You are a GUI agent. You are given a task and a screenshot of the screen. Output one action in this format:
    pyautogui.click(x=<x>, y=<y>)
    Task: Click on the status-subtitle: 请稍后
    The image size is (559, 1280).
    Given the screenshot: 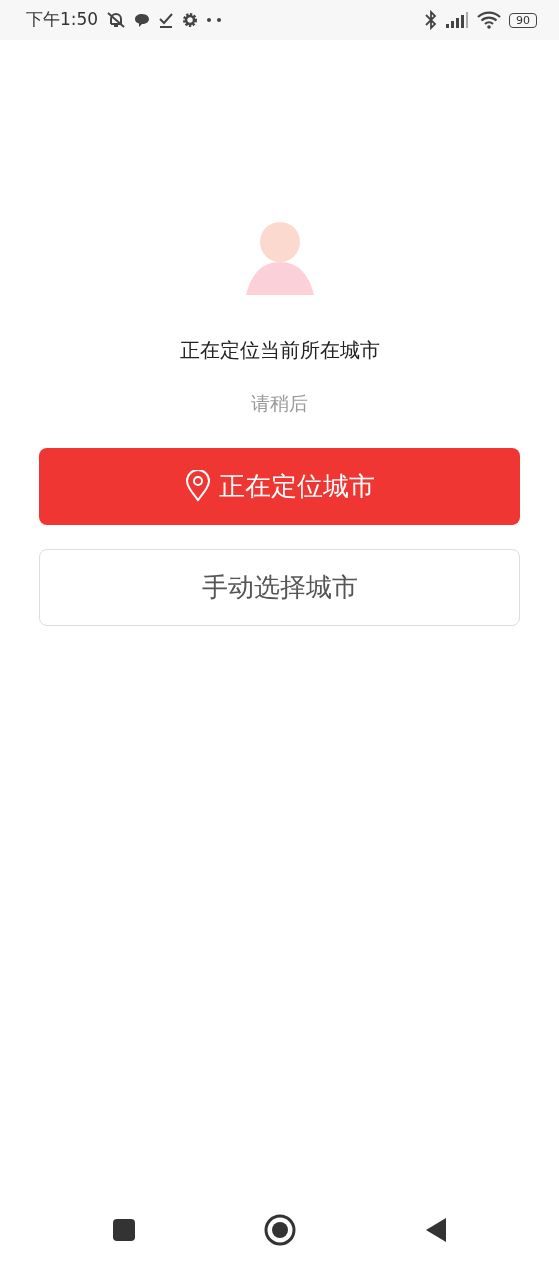 What is the action you would take?
    pyautogui.click(x=279, y=403)
    